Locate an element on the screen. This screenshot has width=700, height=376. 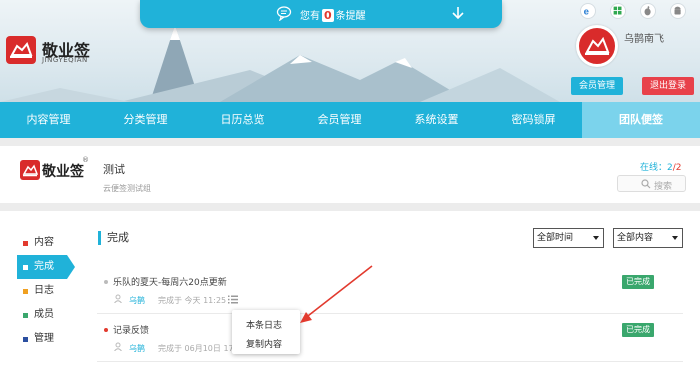
apple-icon is located at coordinates (648, 11).